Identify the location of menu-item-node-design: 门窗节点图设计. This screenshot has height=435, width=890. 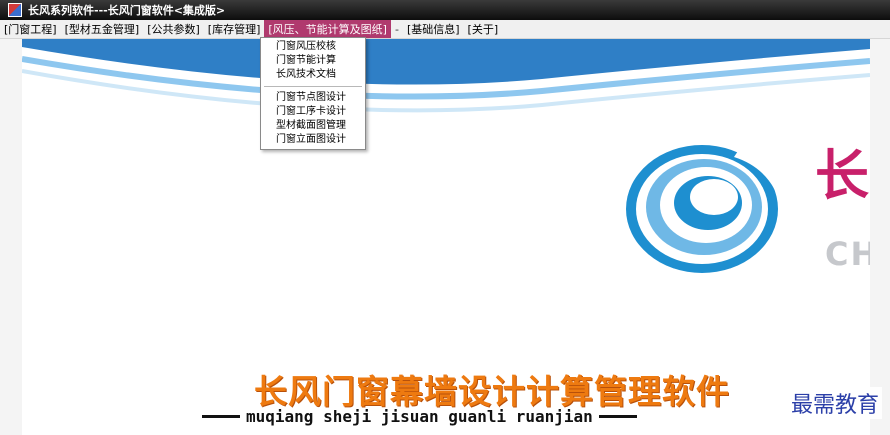
(313, 98).